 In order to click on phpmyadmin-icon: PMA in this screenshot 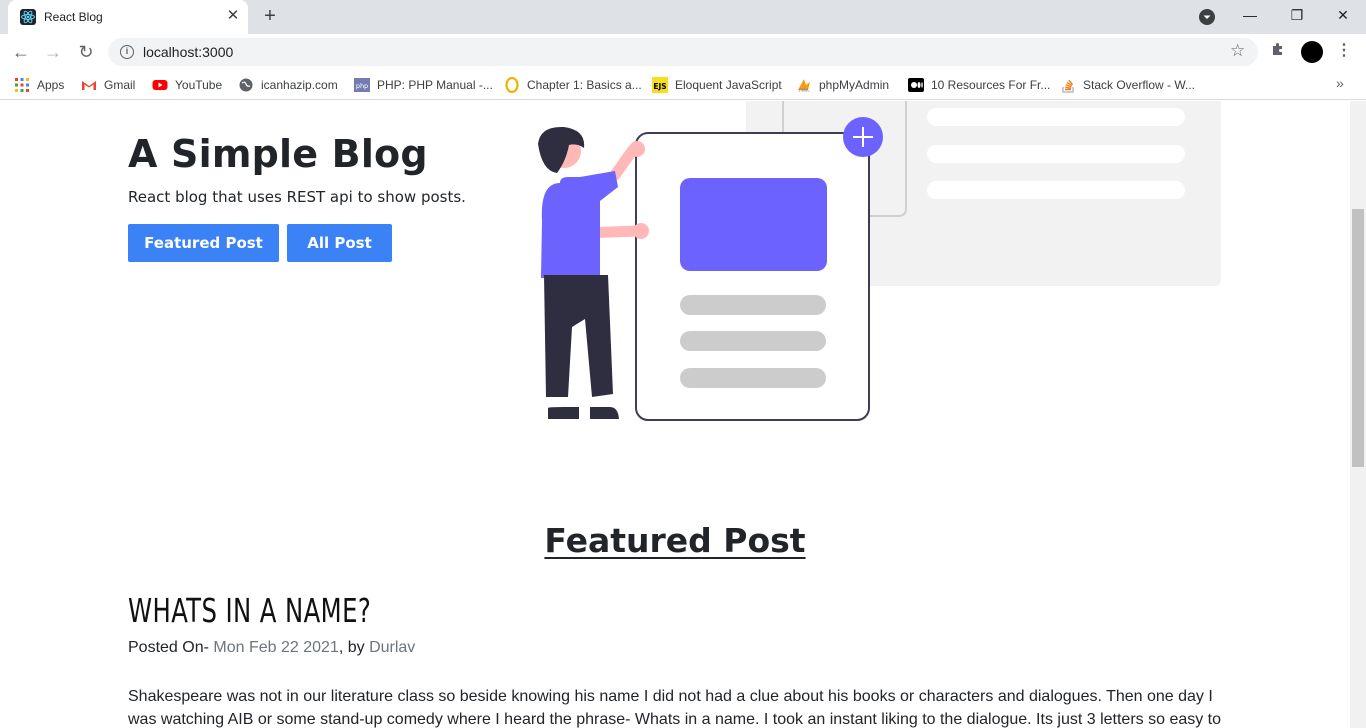, I will do `click(804, 85)`.